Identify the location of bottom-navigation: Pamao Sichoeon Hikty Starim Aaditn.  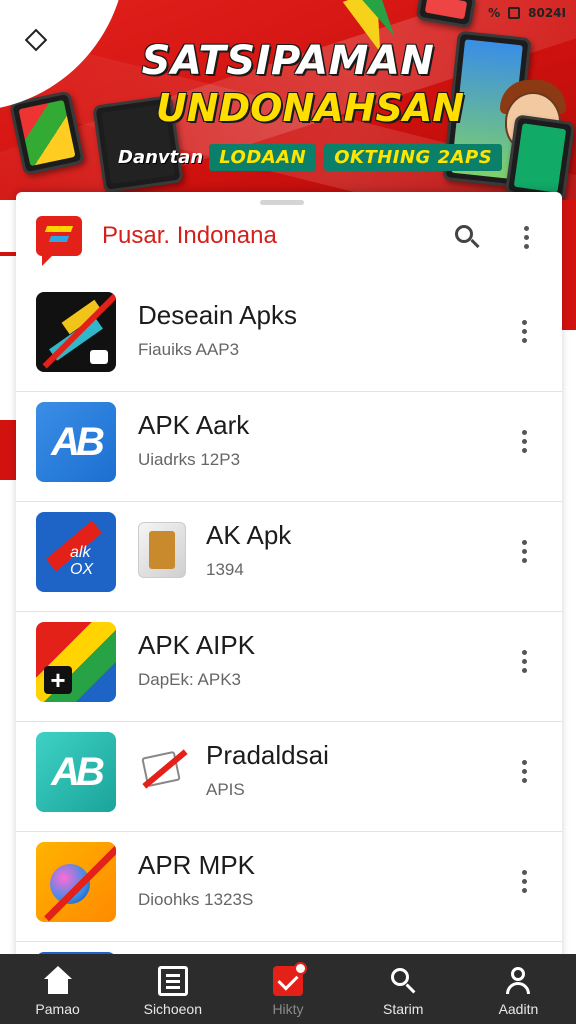
(288, 989).